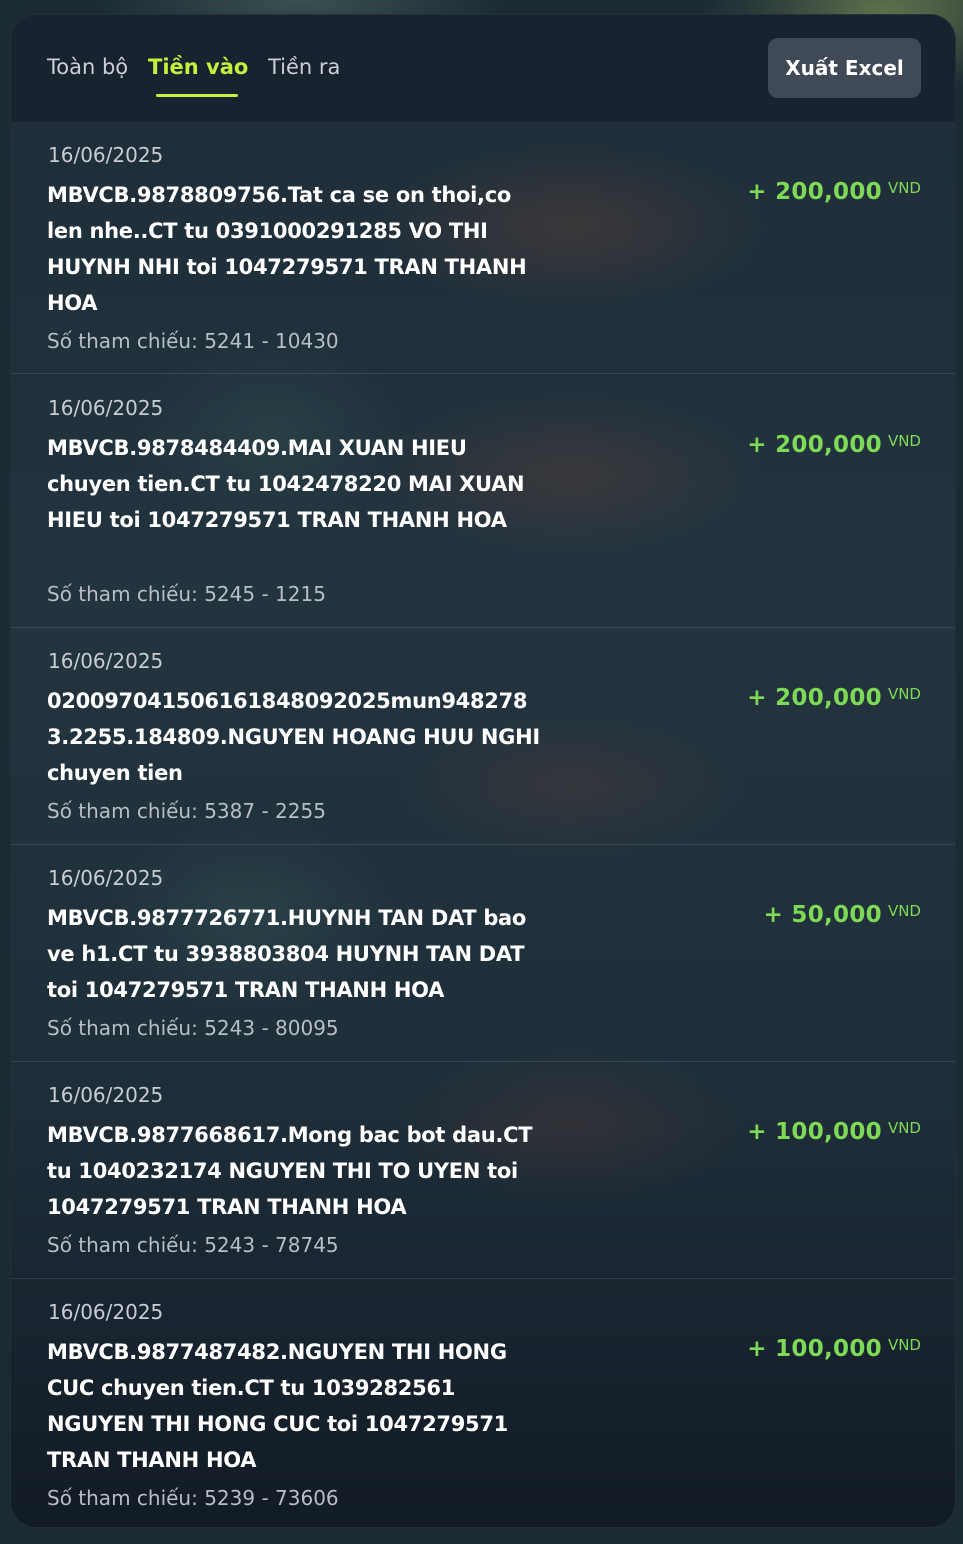  I want to click on transaction-reference: Số tham chiếu: 5241 - 10430, so click(193, 341).